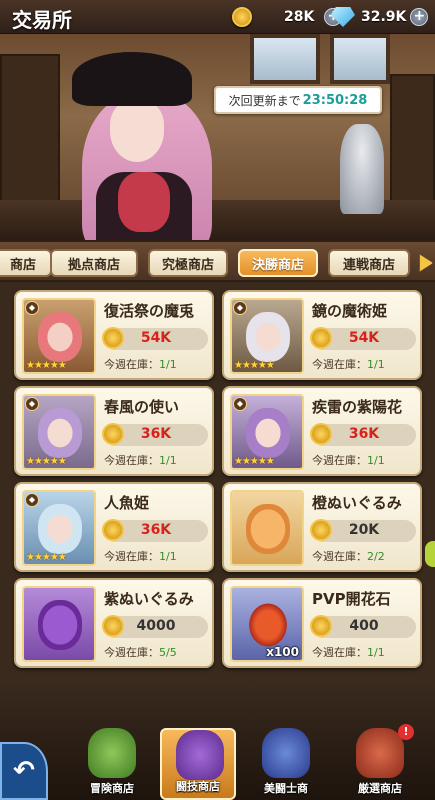 The width and height of the screenshot is (435, 800). What do you see at coordinates (430, 554) in the screenshot?
I see `side-drawer-handle` at bounding box center [430, 554].